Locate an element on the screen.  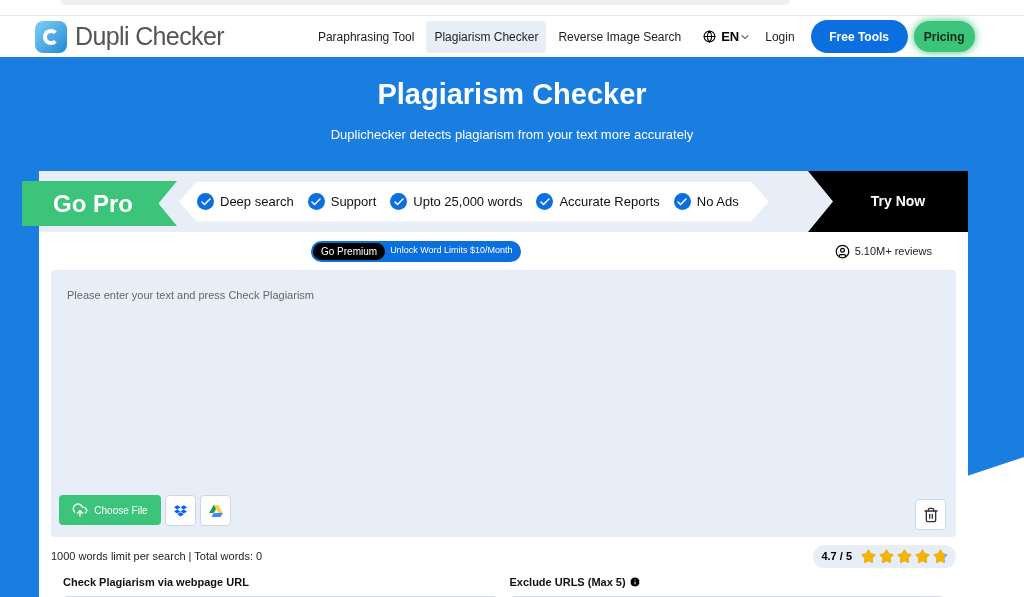
go-pro-ribbon: Go Pro is located at coordinates (99, 203).